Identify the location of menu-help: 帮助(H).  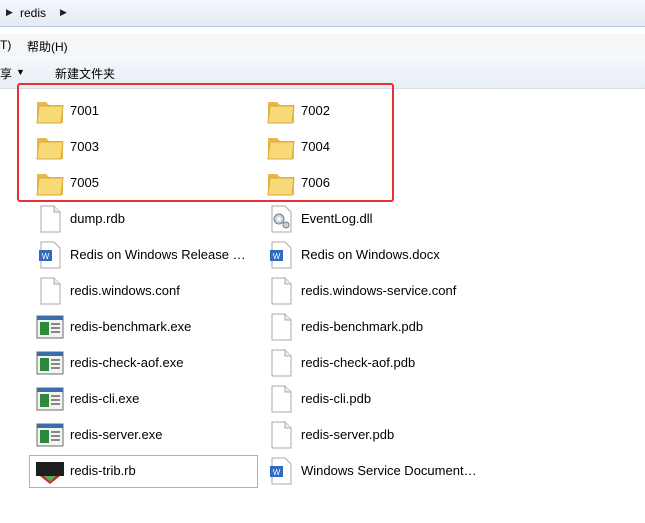
(47, 46).